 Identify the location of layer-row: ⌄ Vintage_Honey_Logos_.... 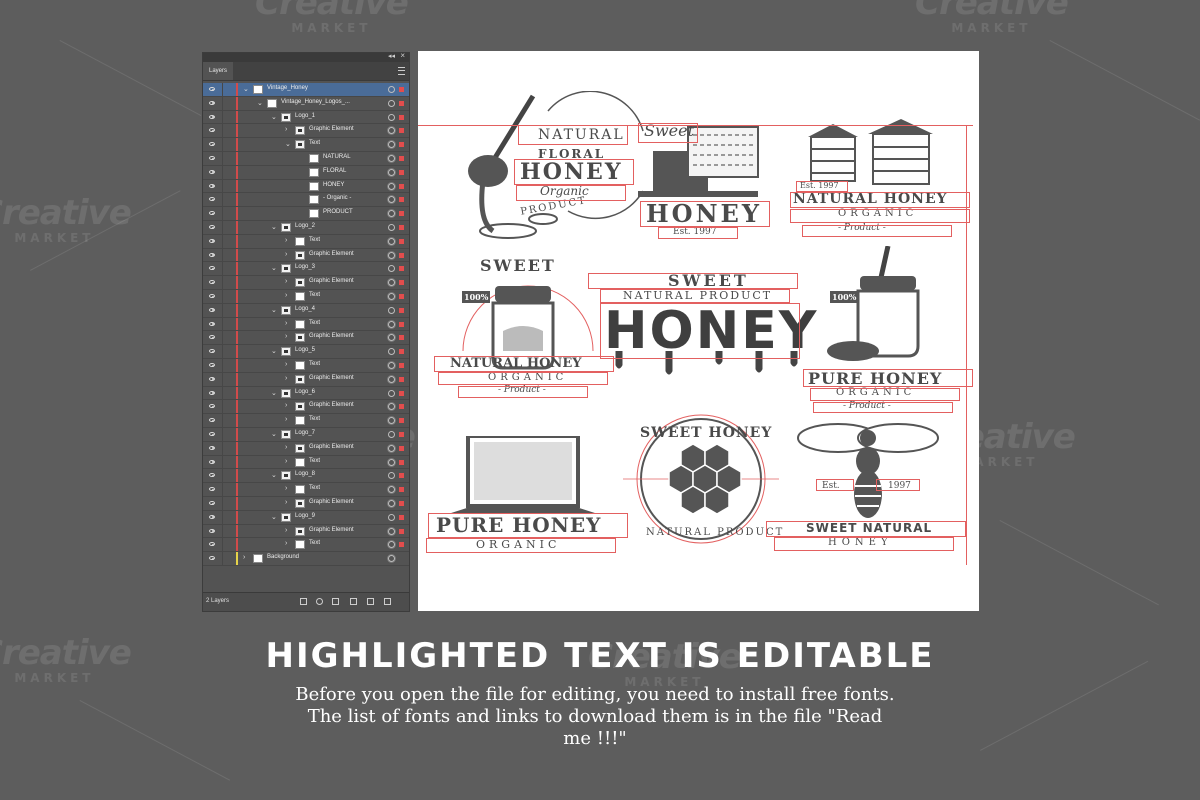
(306, 103).